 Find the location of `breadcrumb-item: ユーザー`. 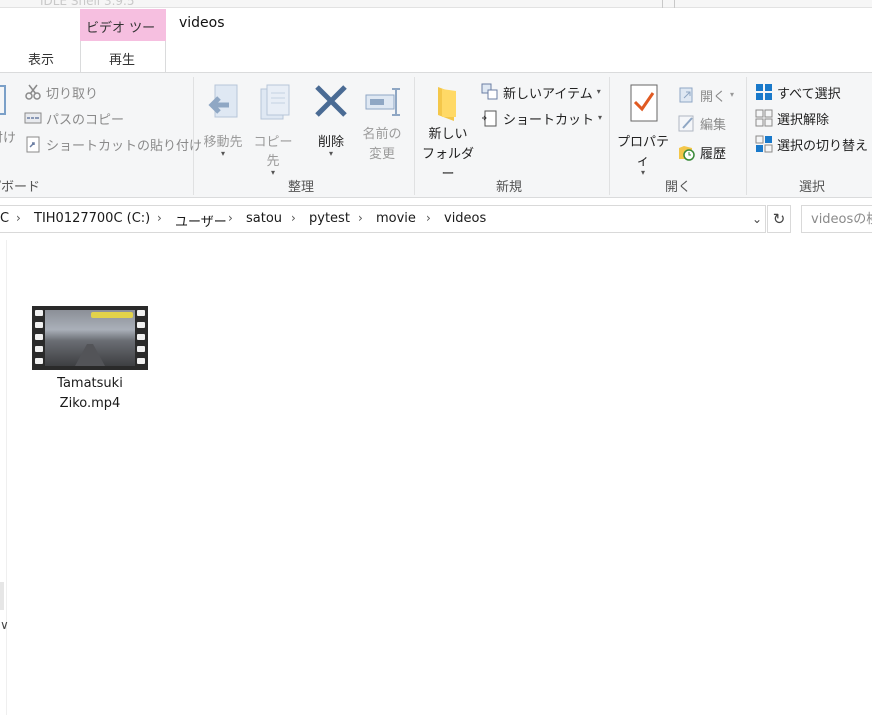

breadcrumb-item: ユーザー is located at coordinates (201, 220).